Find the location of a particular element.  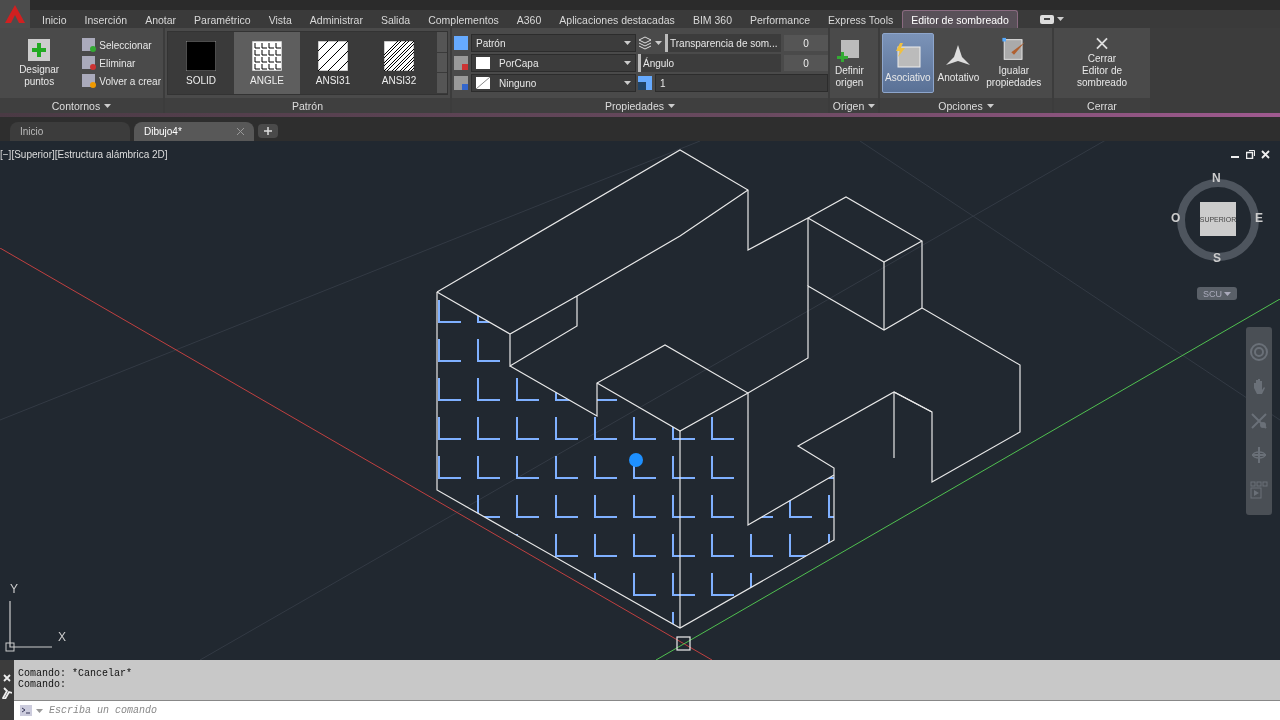

ribbon-tab: Express Tools is located at coordinates (861, 19).